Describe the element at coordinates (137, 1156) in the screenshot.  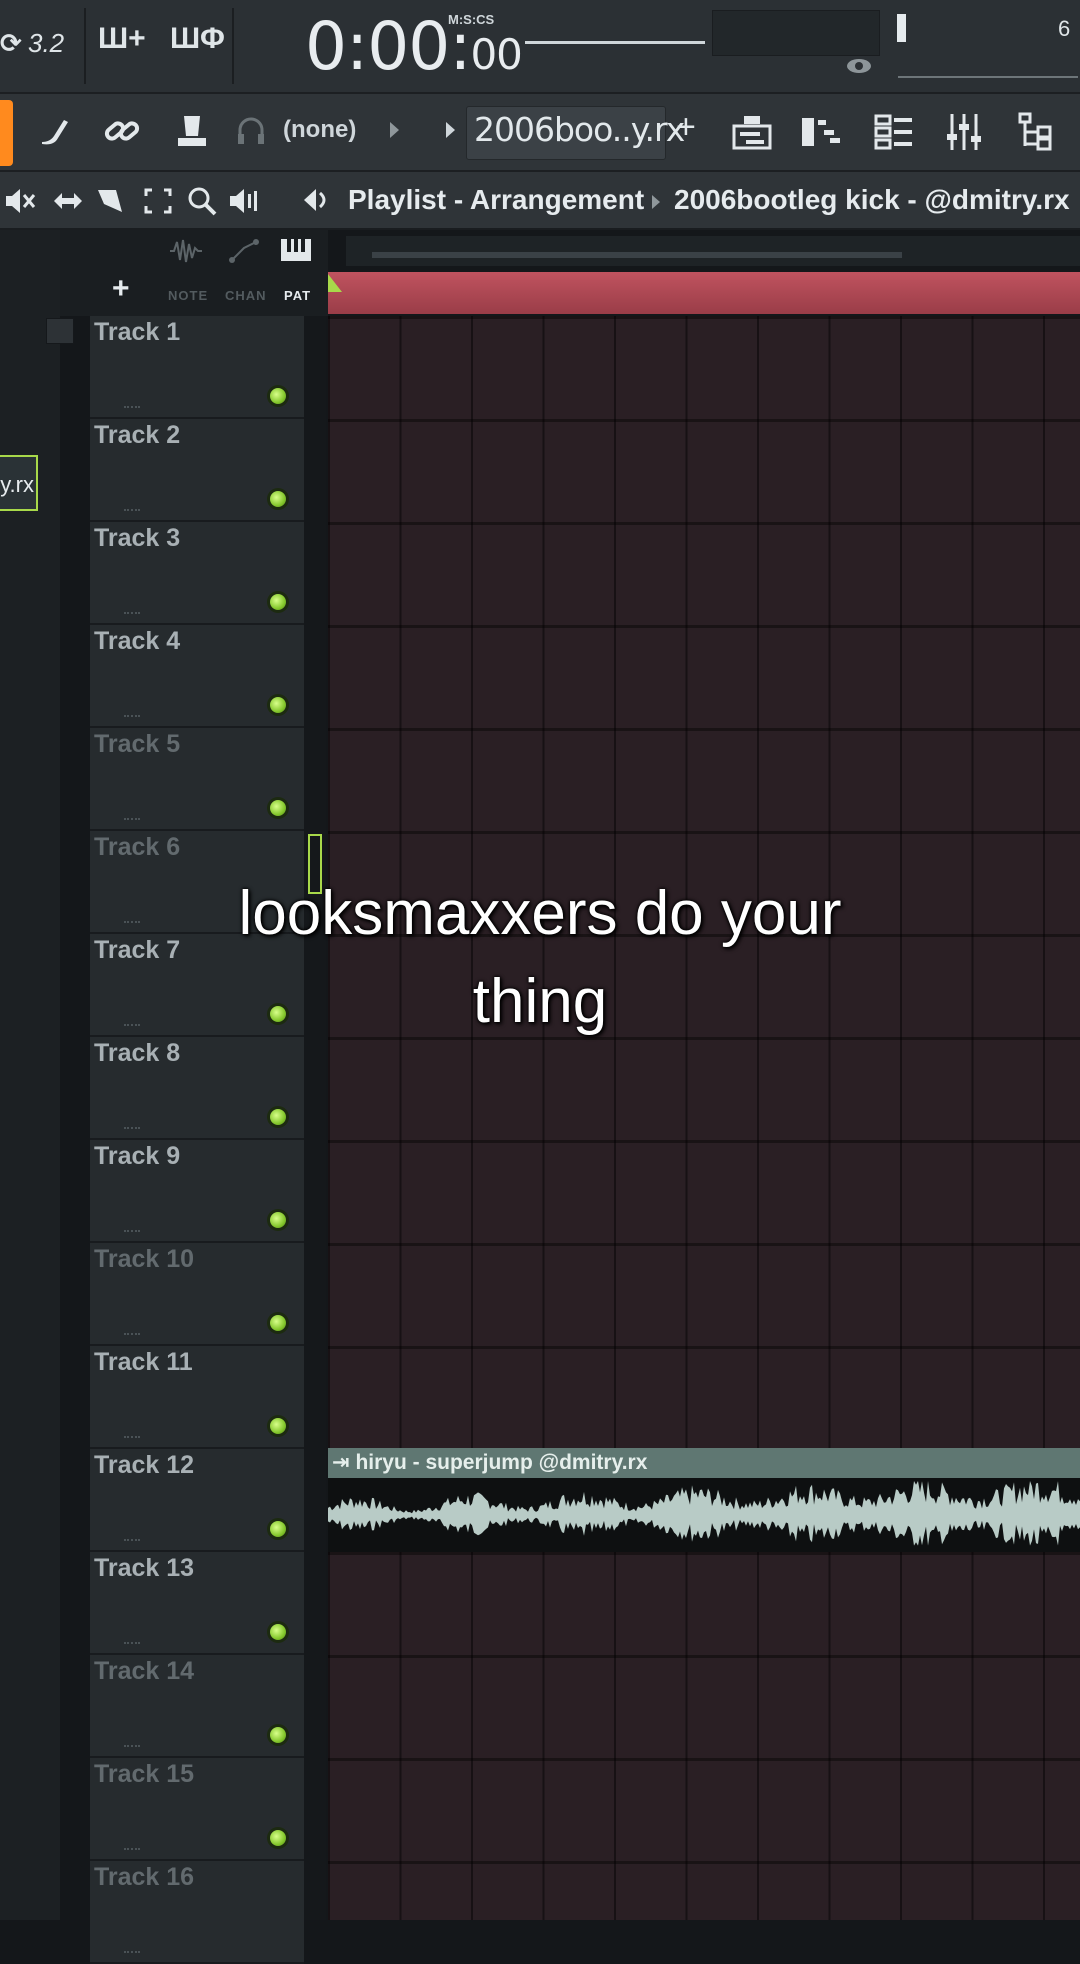
I see `track-name: Track 9` at that location.